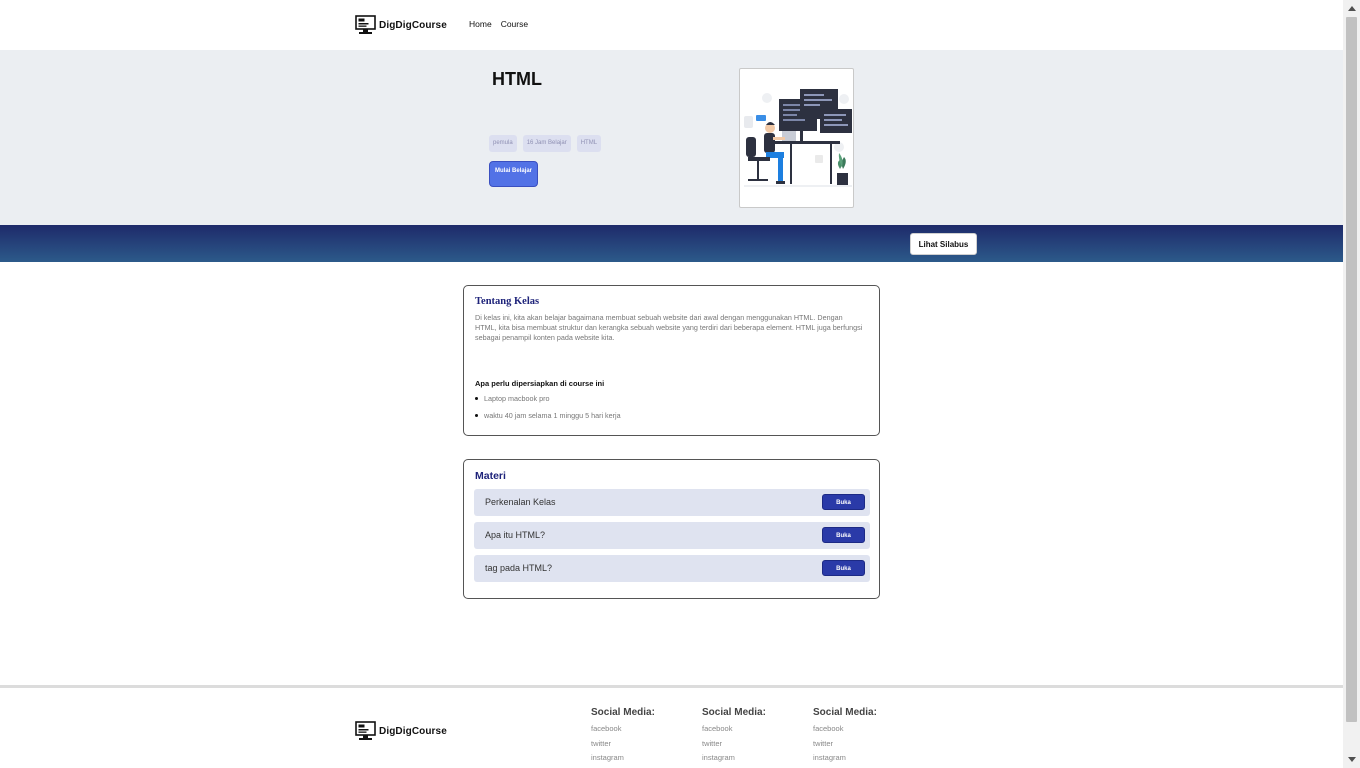 The width and height of the screenshot is (1360, 768). What do you see at coordinates (548, 402) in the screenshot?
I see `list-item: Laptop macbook pro` at bounding box center [548, 402].